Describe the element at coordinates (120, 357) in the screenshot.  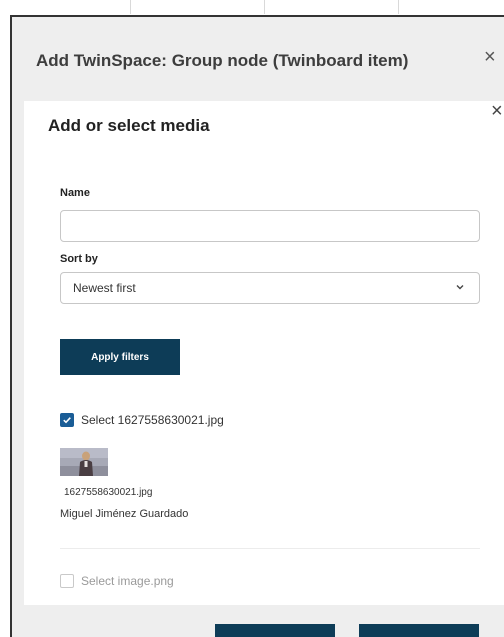
I see `apply-filters-button: Apply filters` at that location.